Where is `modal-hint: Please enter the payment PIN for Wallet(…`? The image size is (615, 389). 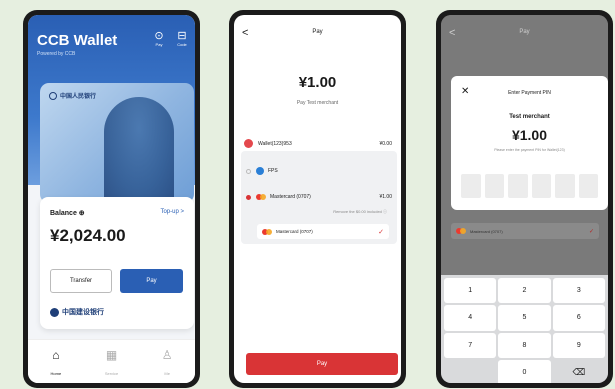
modal-hint: Please enter the payment PIN for Wallet(… is located at coordinates (529, 150).